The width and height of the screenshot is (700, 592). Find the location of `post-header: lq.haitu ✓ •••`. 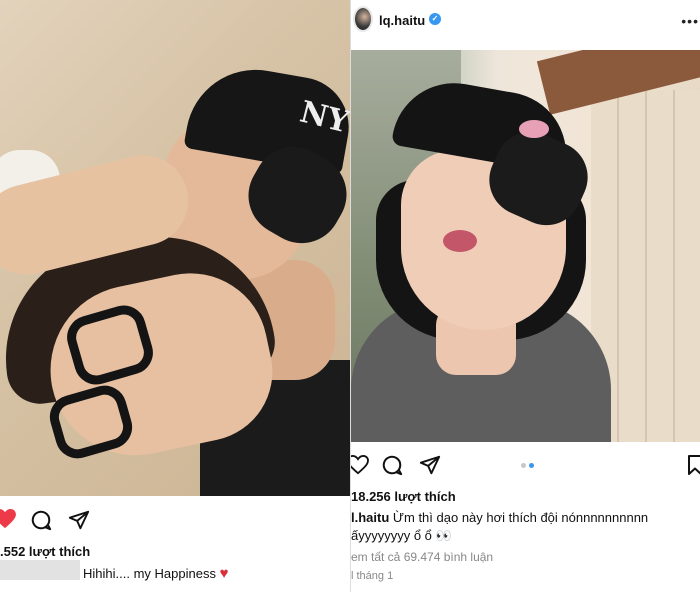

post-header: lq.haitu ✓ ••• is located at coordinates (525, 22).